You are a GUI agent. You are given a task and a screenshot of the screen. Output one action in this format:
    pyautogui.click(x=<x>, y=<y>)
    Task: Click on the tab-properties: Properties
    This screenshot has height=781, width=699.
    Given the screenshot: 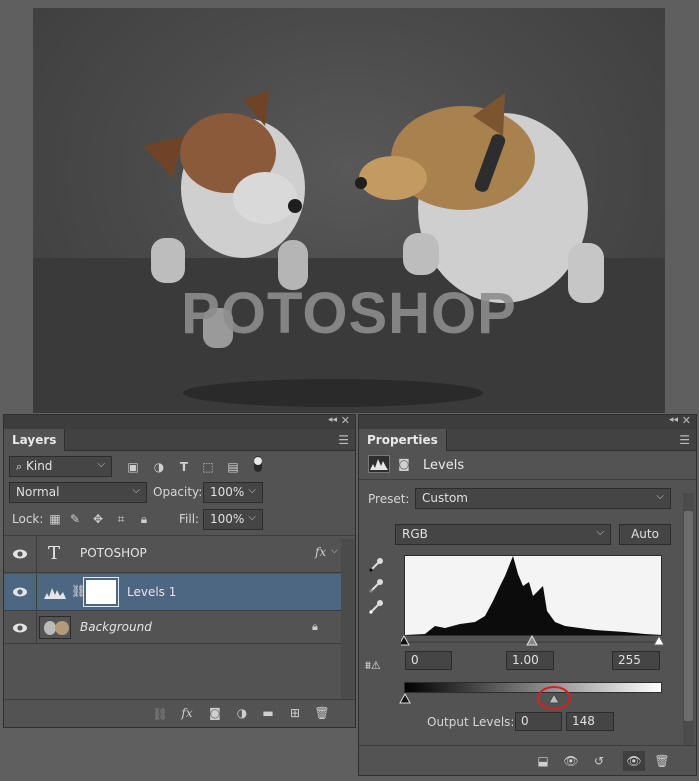 What is the action you would take?
    pyautogui.click(x=403, y=440)
    